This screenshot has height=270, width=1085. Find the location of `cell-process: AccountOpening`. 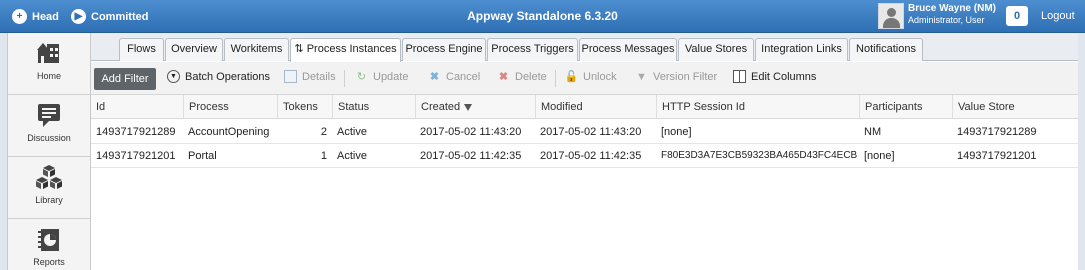

cell-process: AccountOpening is located at coordinates (229, 132).